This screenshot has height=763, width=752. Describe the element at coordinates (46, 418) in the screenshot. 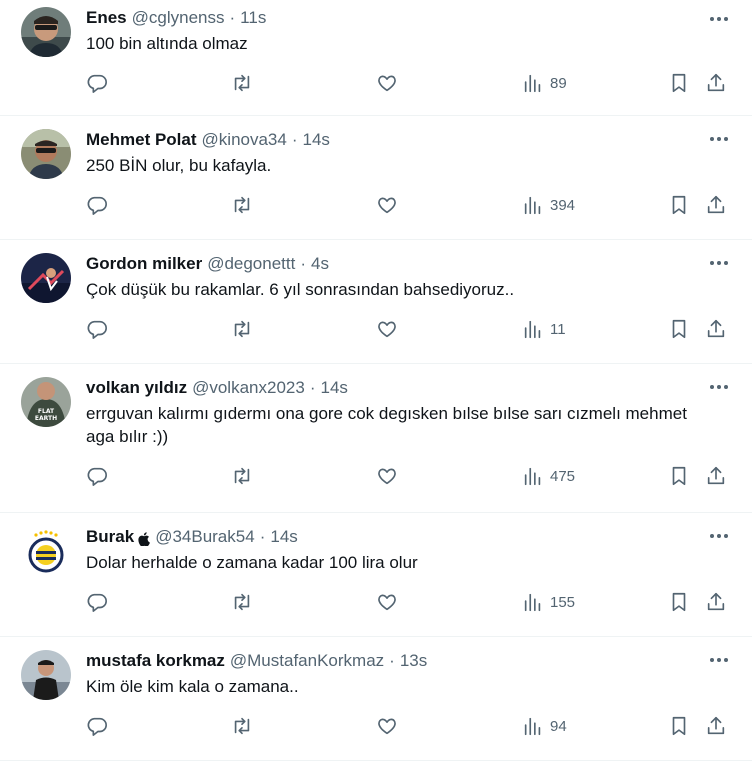

I see `svg-text: EARTH` at that location.